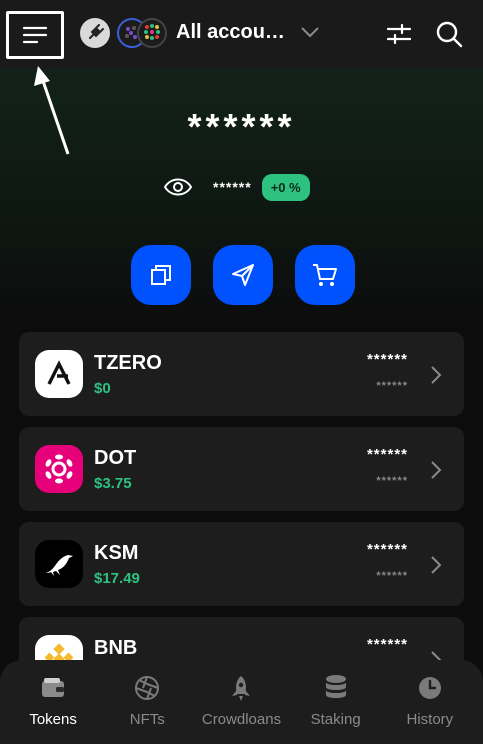 Image resolution: width=483 pixels, height=744 pixels. I want to click on clock-icon, so click(430, 688).